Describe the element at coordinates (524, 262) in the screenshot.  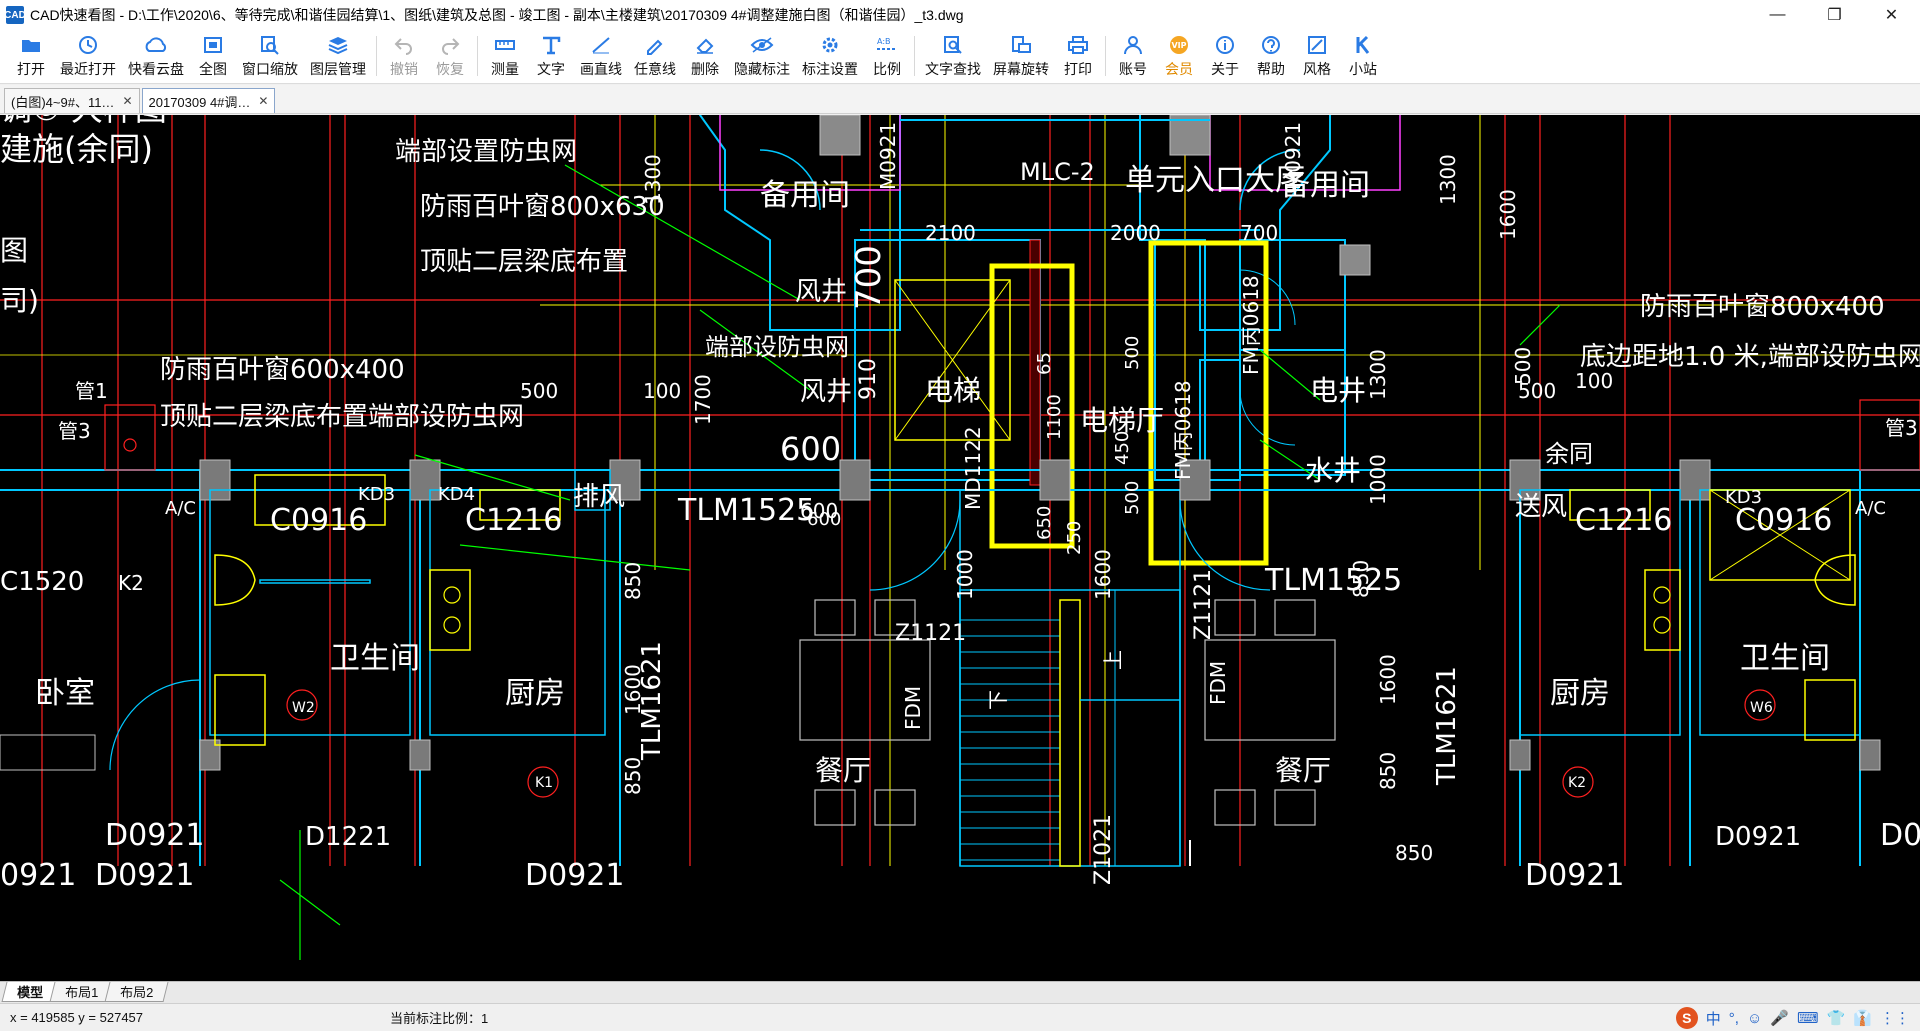
I see `cad-label: 顶贴二层梁底布置` at that location.